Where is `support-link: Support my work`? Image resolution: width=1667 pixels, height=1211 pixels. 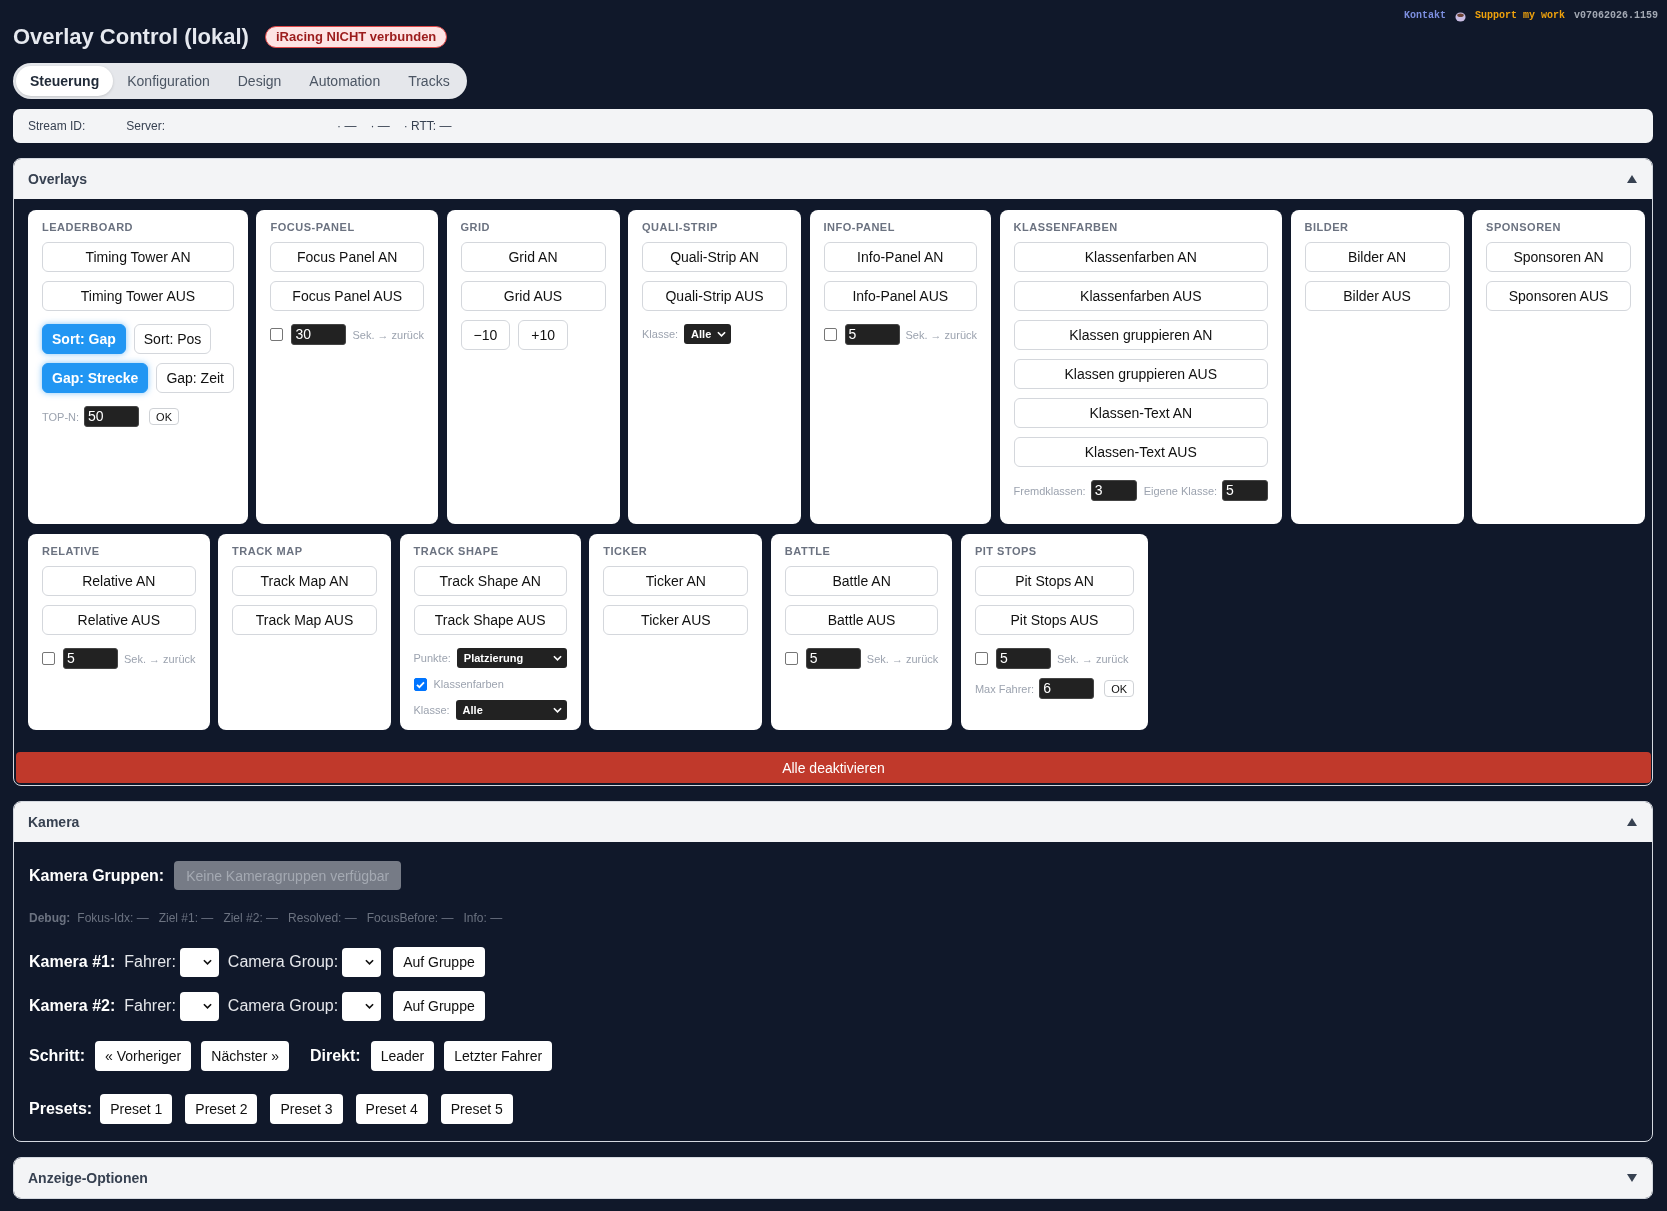
support-link: Support my work is located at coordinates (1519, 16).